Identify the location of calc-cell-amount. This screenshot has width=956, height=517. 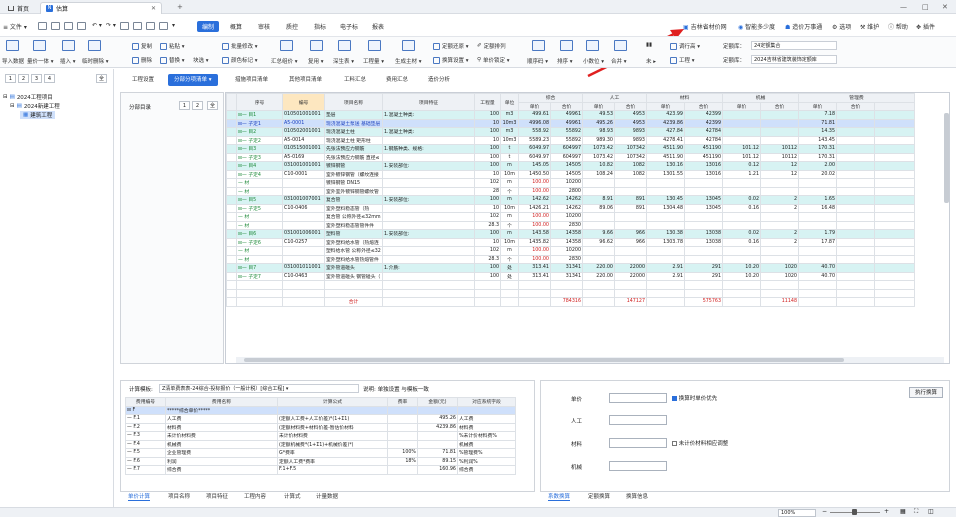
(437, 410).